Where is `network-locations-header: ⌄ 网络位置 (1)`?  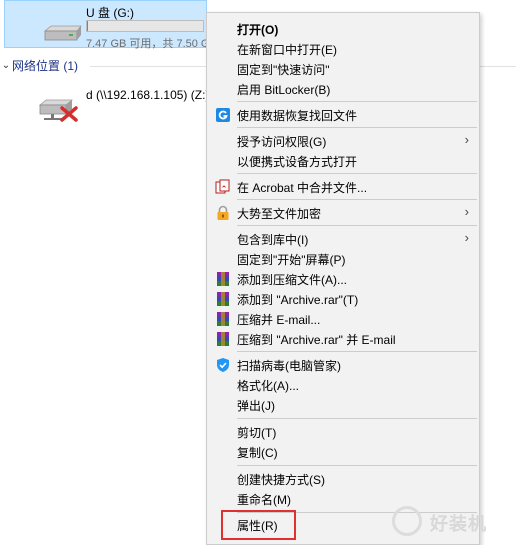 network-locations-header: ⌄ 网络位置 (1) is located at coordinates (39, 65).